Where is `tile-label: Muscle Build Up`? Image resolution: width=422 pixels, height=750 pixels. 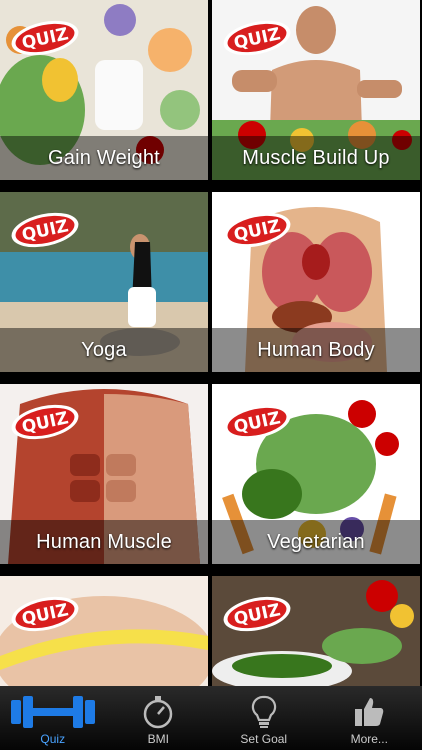
tile-label: Muscle Build Up is located at coordinates (316, 157).